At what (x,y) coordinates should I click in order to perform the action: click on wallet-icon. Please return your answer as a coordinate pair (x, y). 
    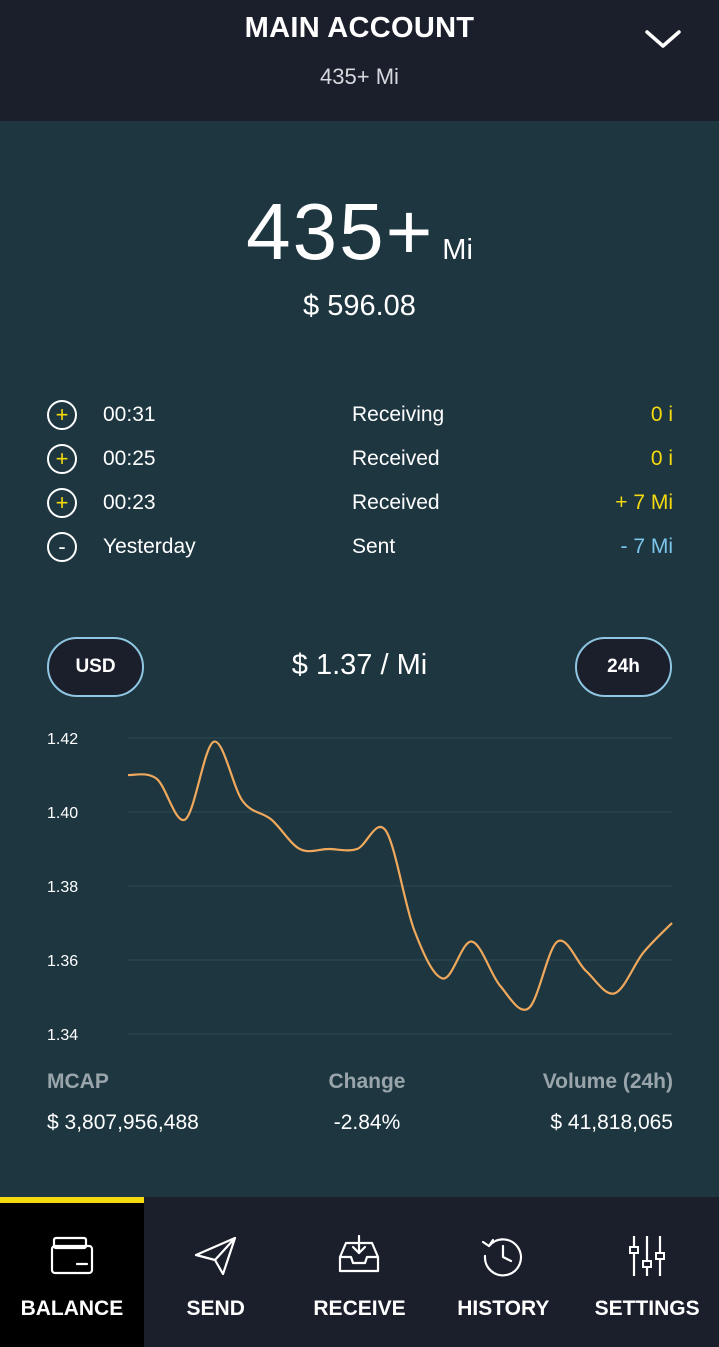
    Looking at the image, I should click on (71, 1255).